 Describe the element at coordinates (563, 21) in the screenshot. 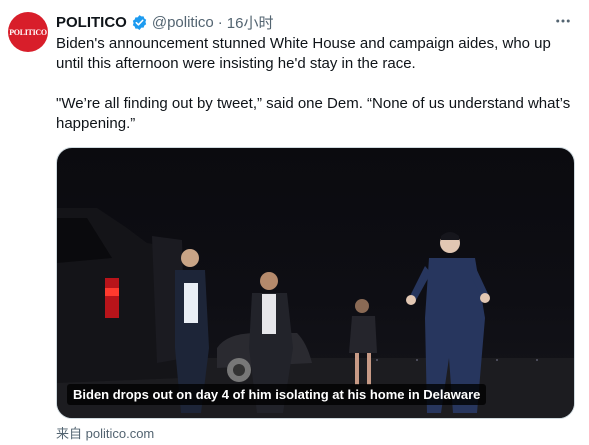

I see `more-options-icon` at that location.